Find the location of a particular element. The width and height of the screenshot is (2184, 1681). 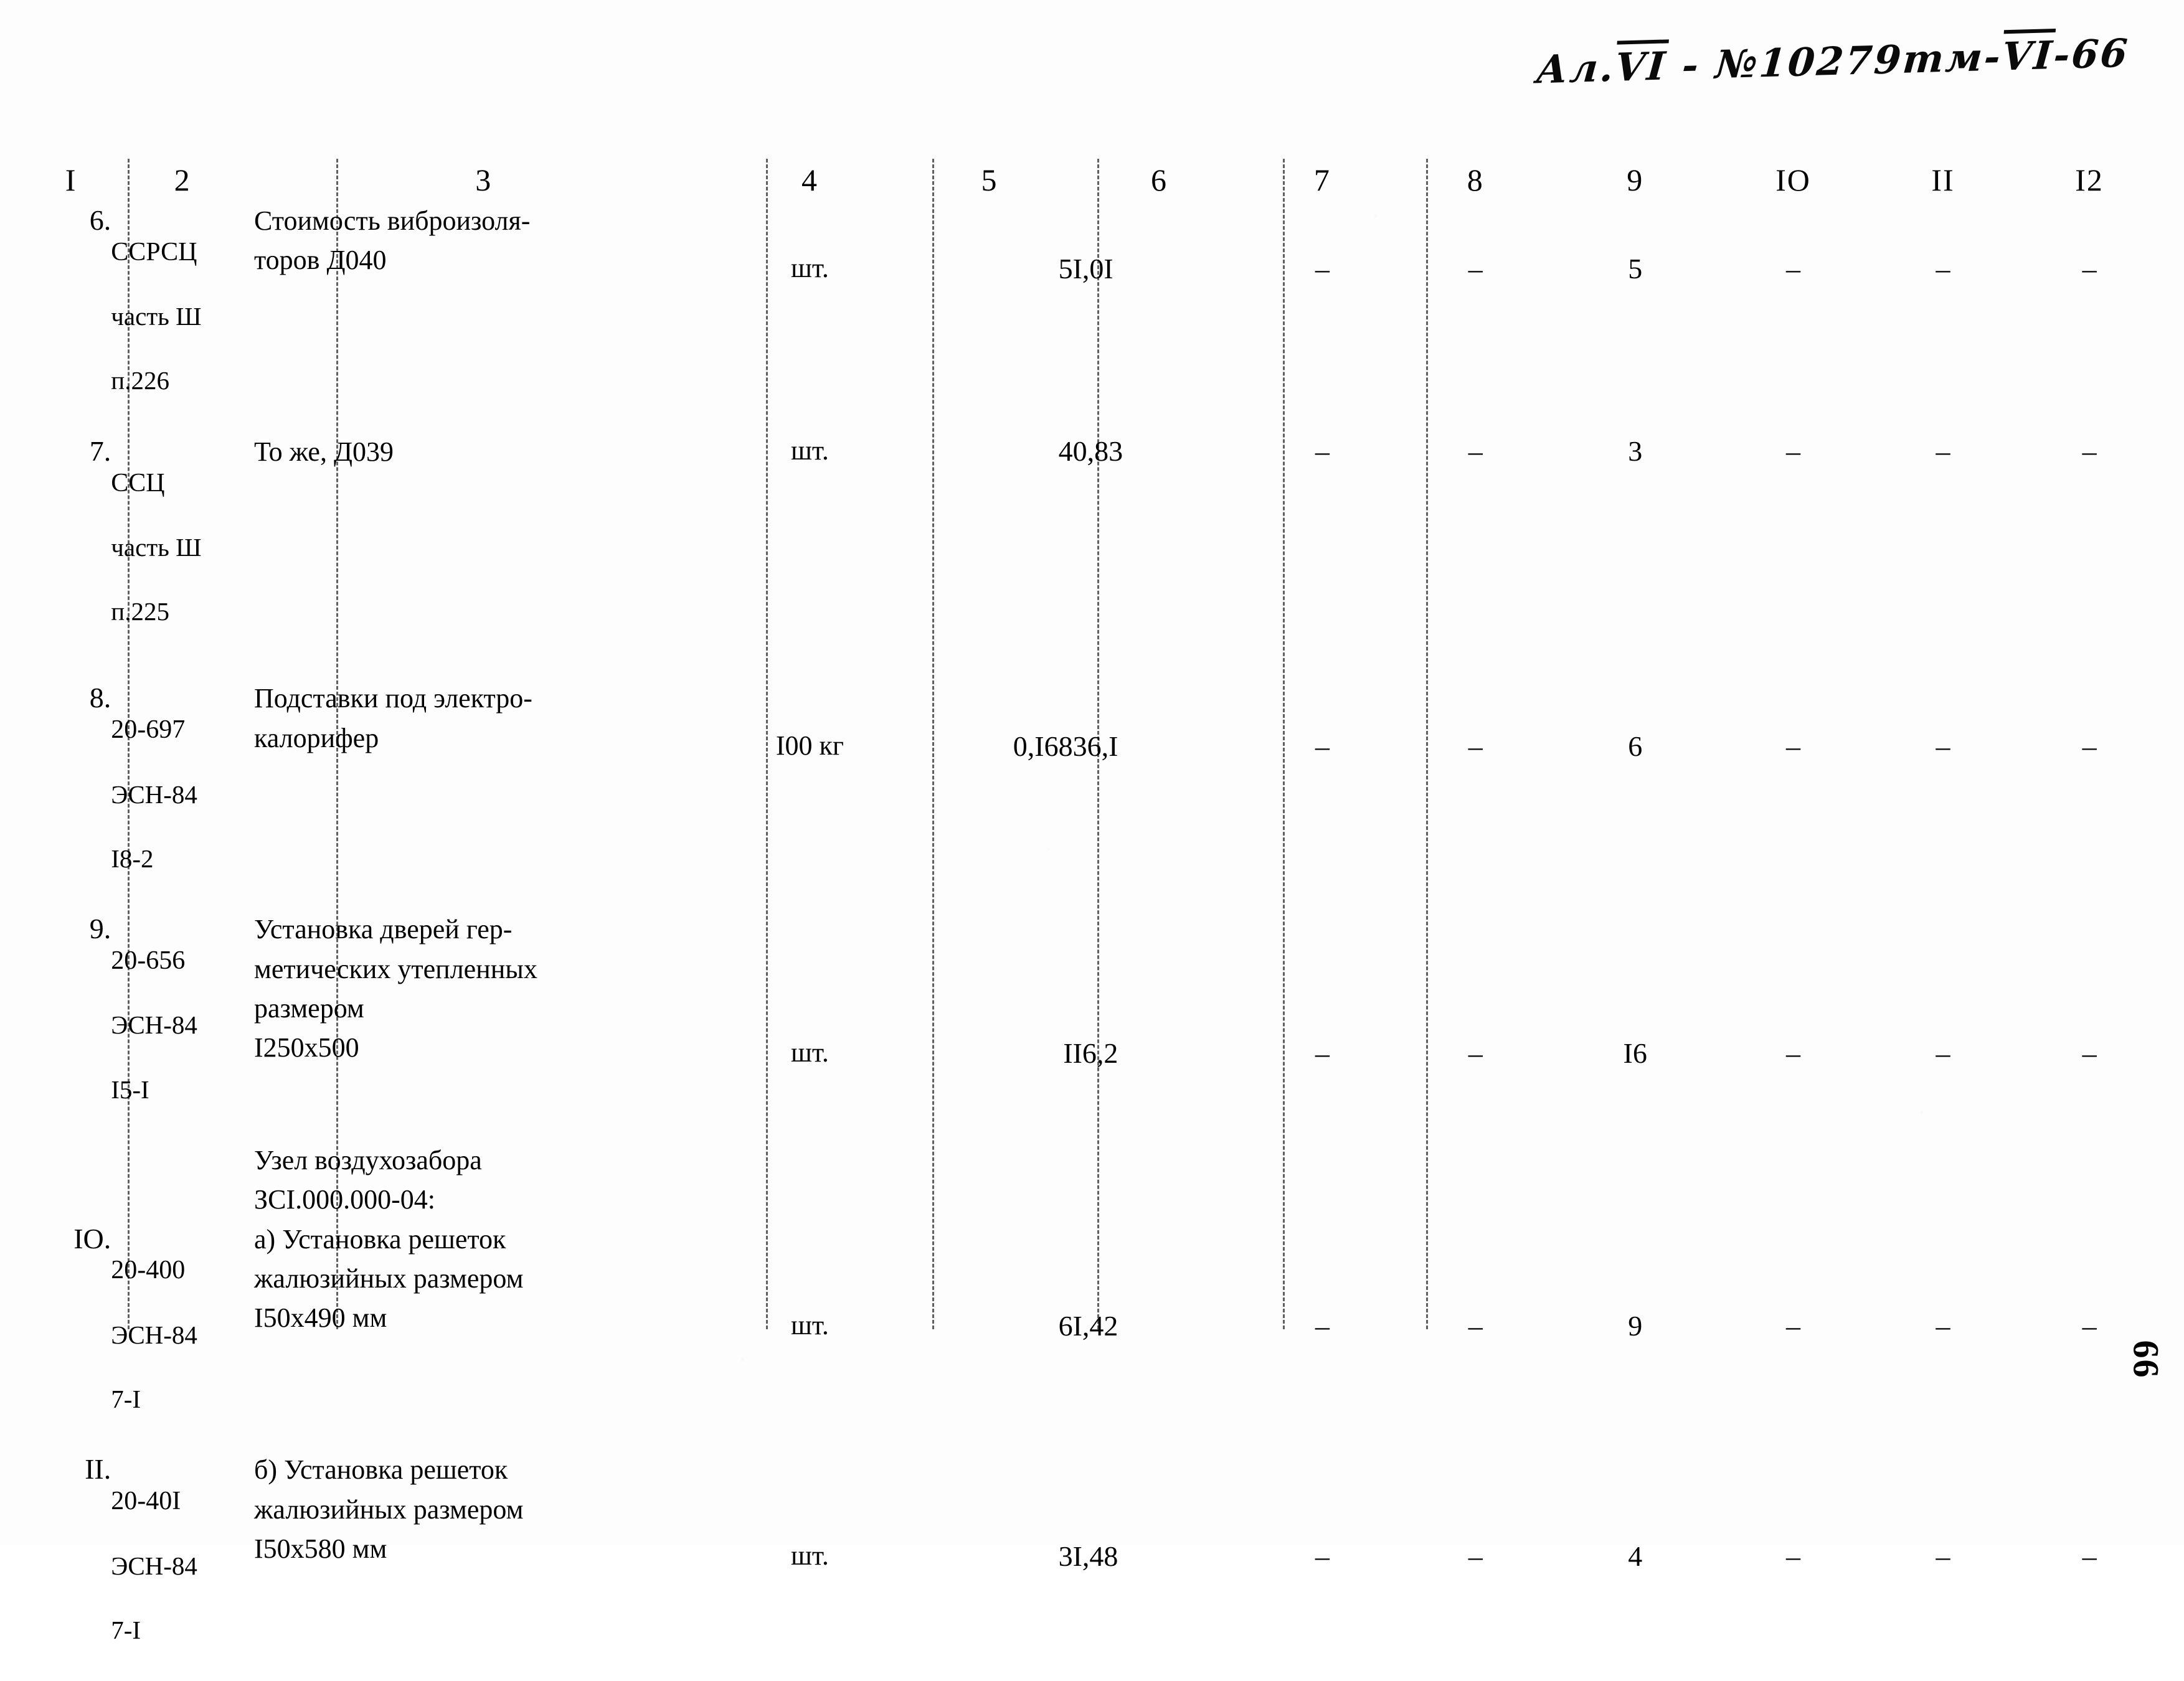

row-col7 is located at coordinates (1322, 1180).